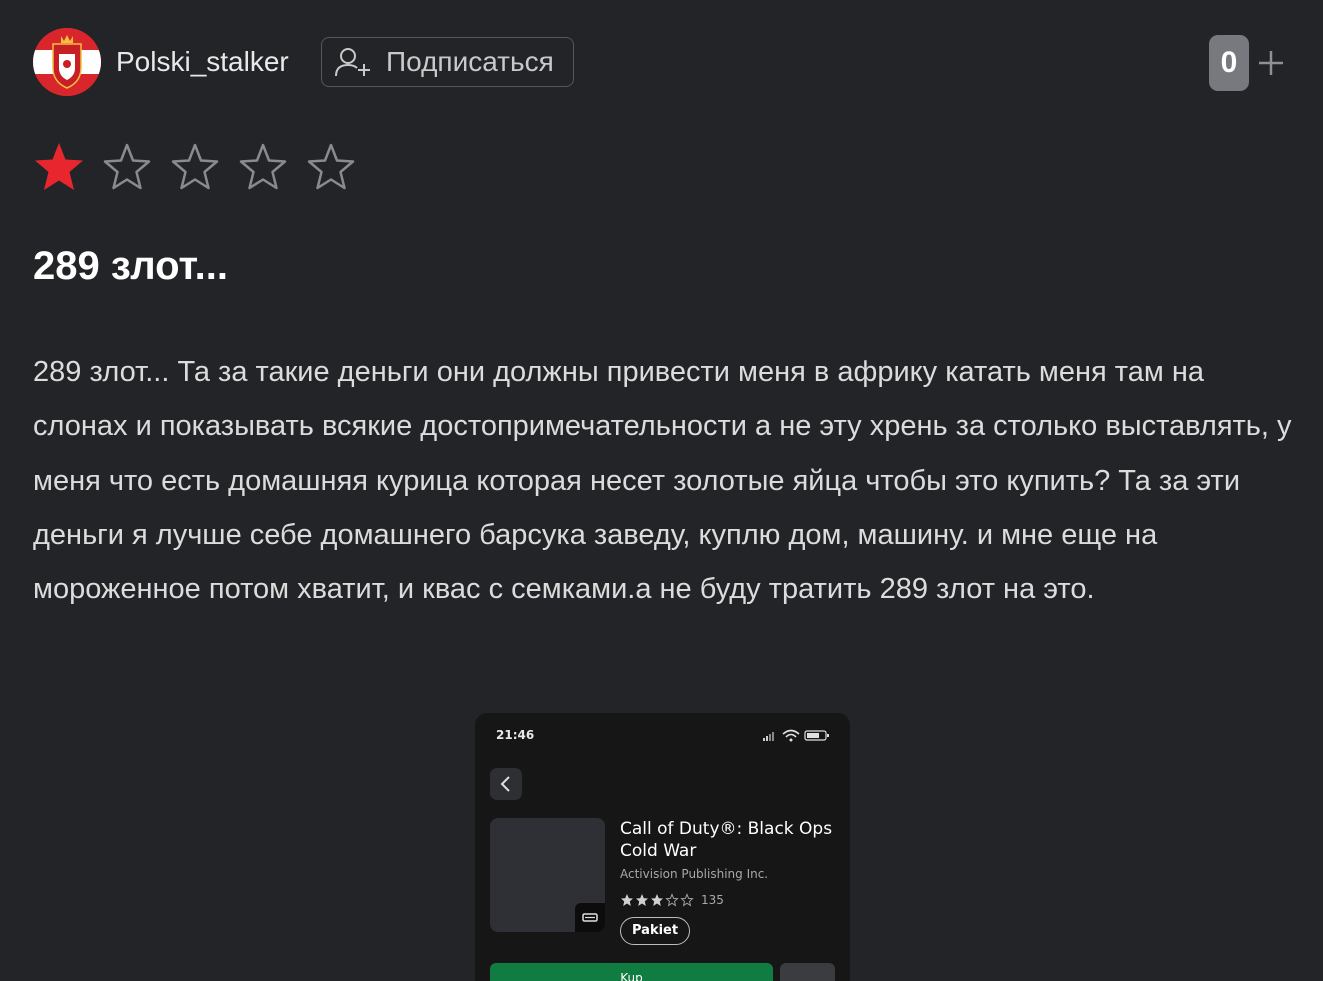 The image size is (1323, 981). I want to click on attached-screenshot: 21:46 Call of Duty®: Black Ops Cold War, so click(662, 847).